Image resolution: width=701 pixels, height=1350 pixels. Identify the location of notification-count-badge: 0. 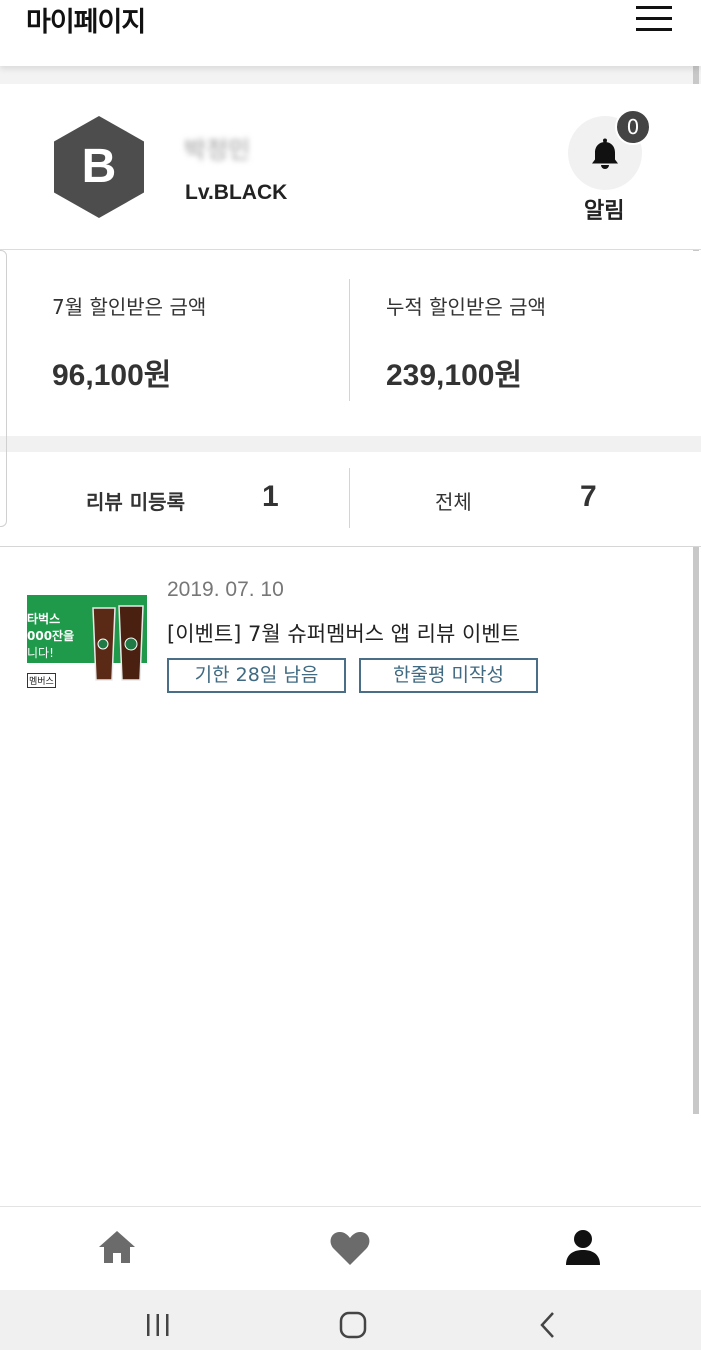
(633, 127).